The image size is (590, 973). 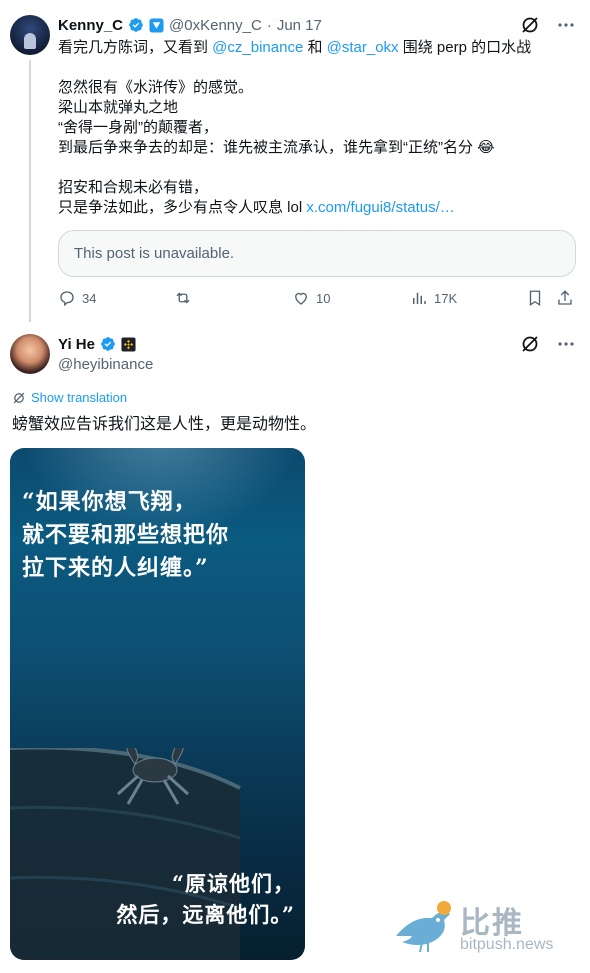 I want to click on text-line: 到最后争来争去的却是：谁先被主流承认，谁先拿到“正统”名分 😂, so click(x=318, y=148).